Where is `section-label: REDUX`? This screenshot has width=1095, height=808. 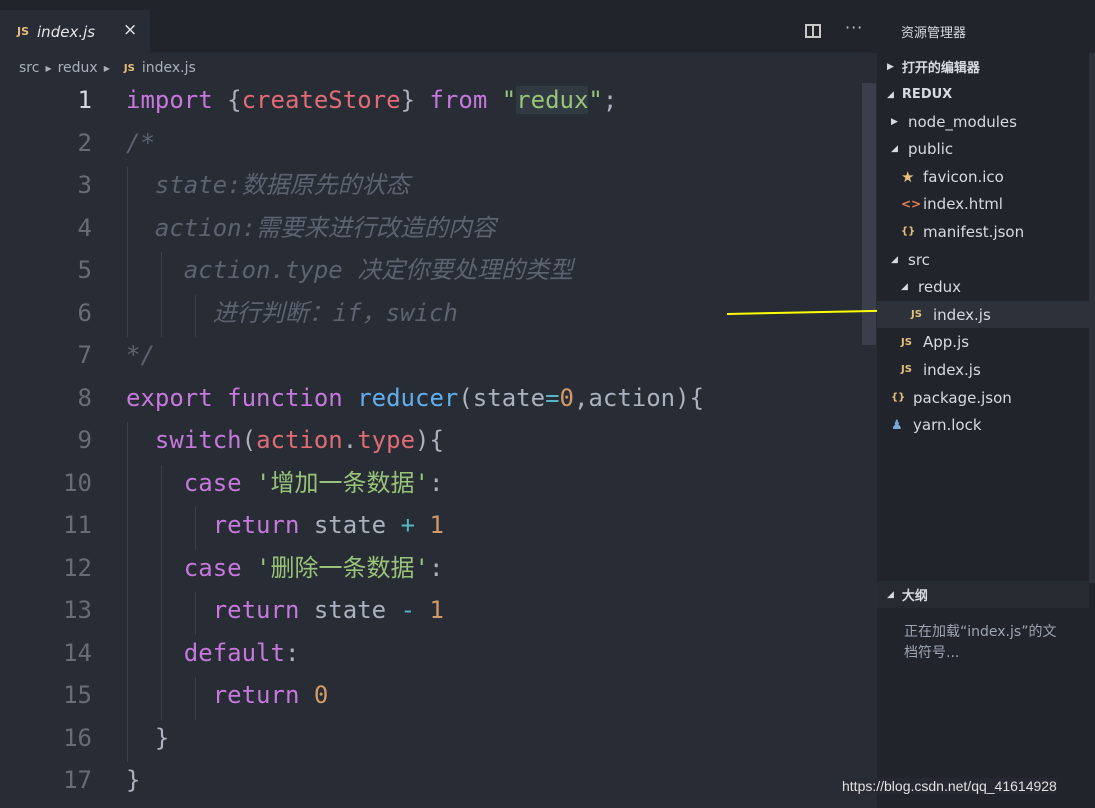 section-label: REDUX is located at coordinates (927, 94).